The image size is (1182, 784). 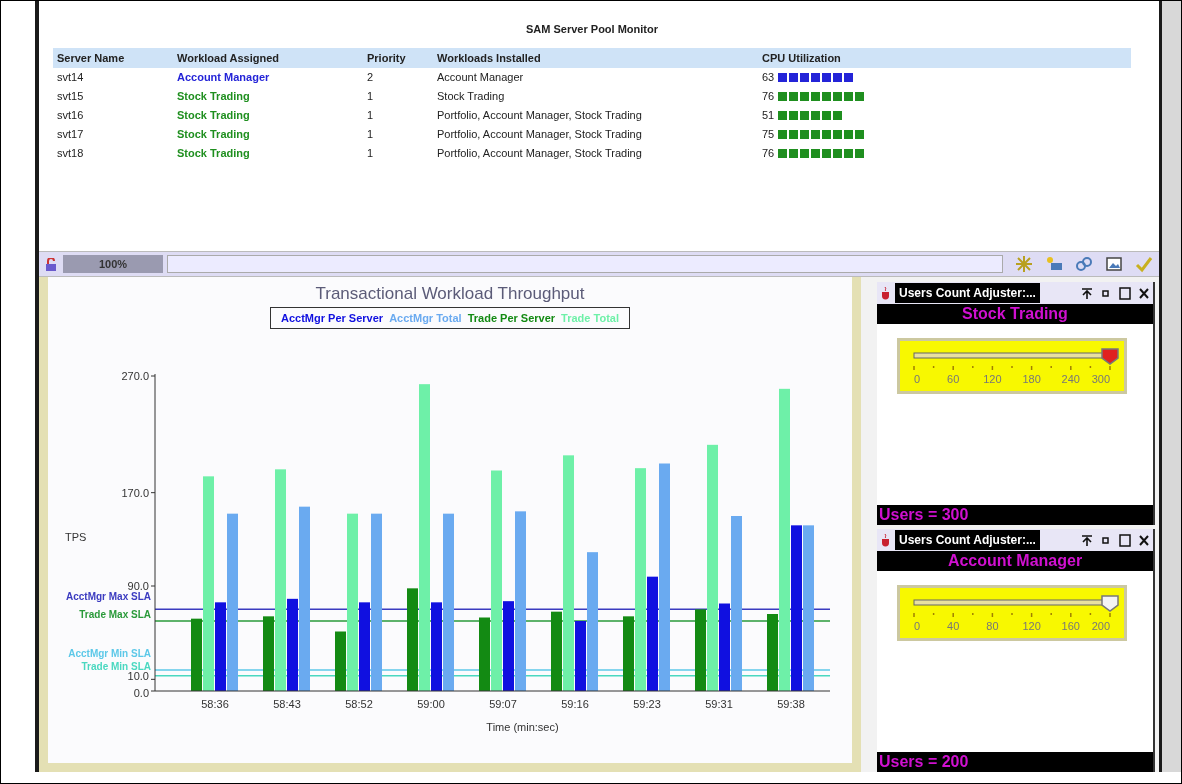 I want to click on x-tick-label: 59:38, so click(x=791, y=704).